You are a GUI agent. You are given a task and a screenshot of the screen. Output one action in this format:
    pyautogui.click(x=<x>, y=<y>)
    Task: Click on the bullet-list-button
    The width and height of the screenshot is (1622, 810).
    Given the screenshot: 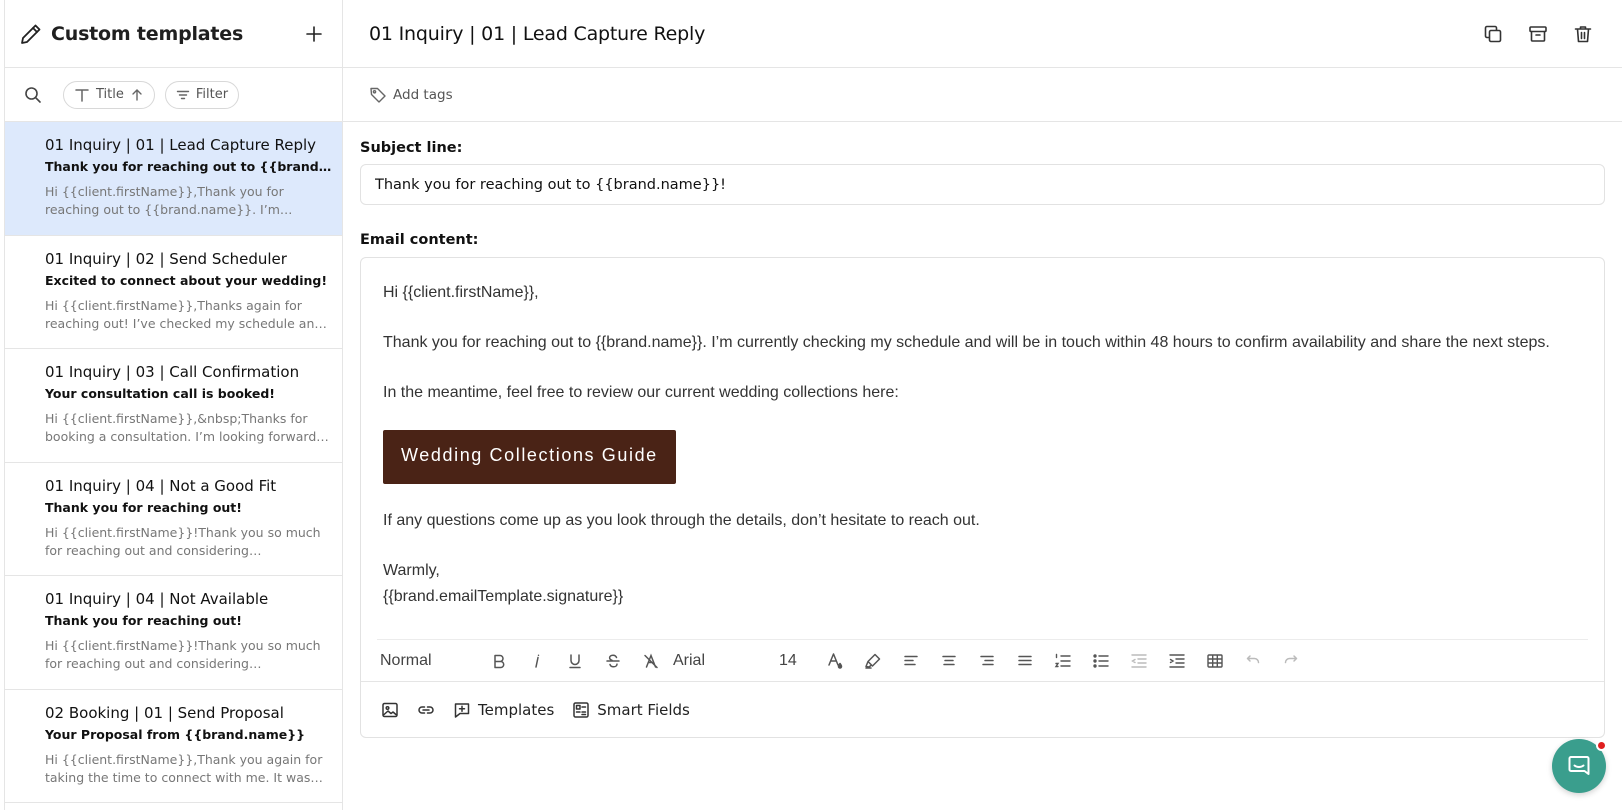 What is the action you would take?
    pyautogui.click(x=1101, y=661)
    